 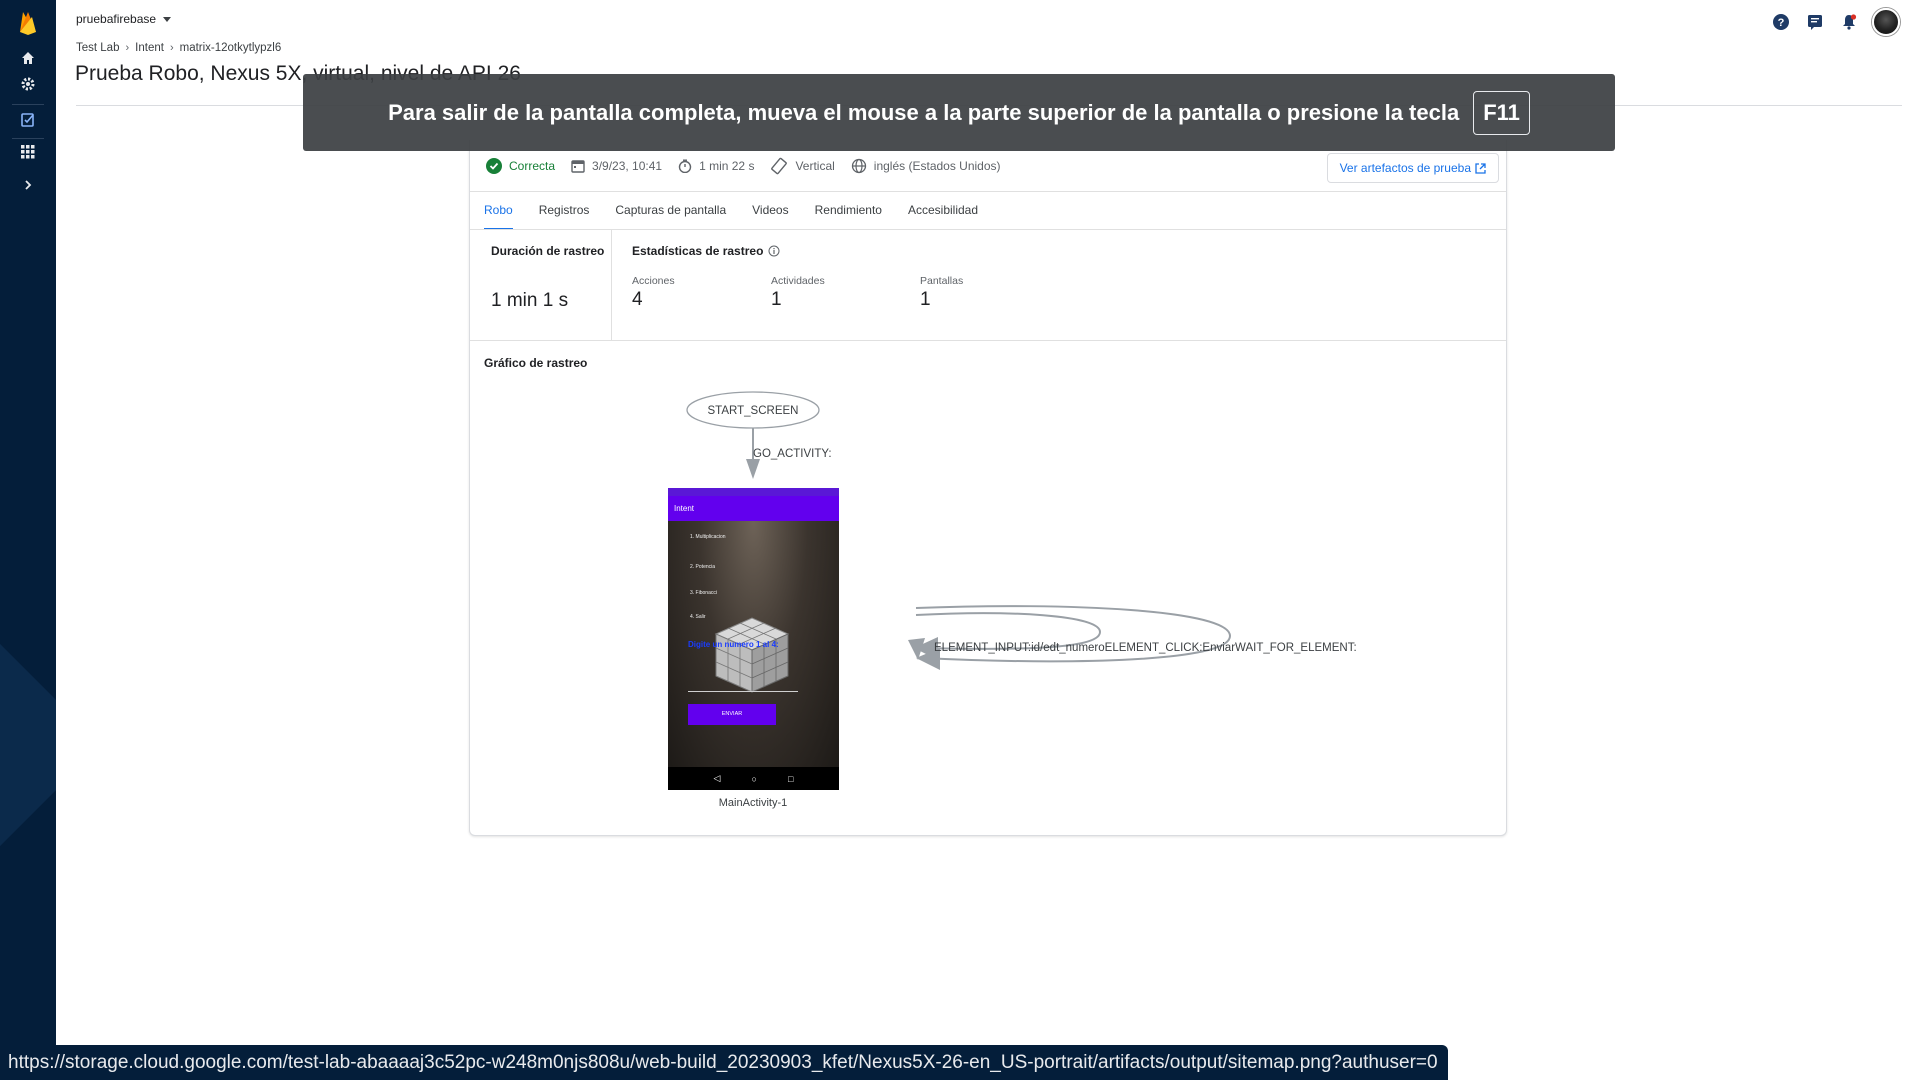 What do you see at coordinates (28, 22) in the screenshot?
I see `firebase-logo-icon` at bounding box center [28, 22].